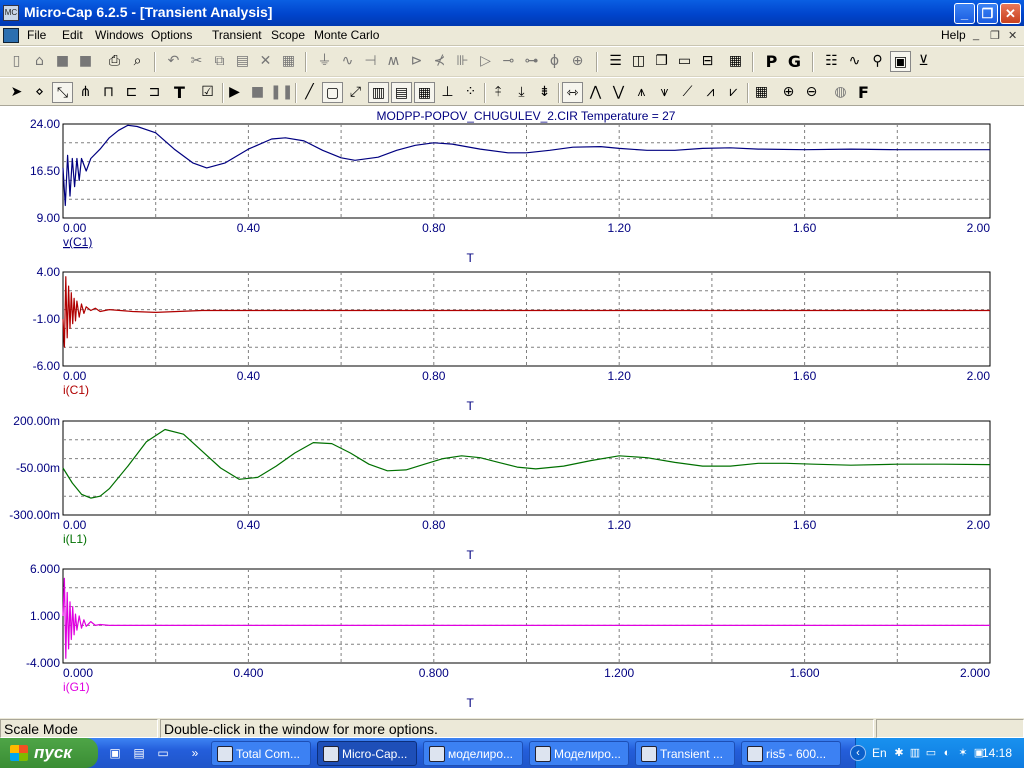  I want to click on save-all-icon: ■, so click(85, 61).